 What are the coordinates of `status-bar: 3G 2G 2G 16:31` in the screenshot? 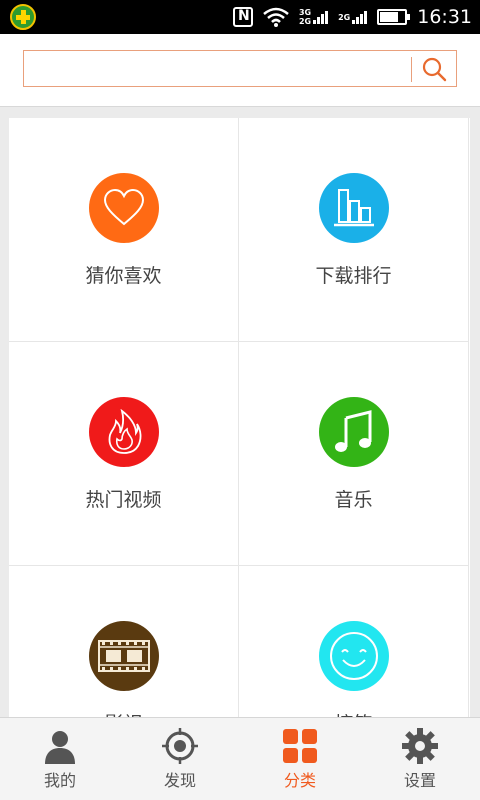 It's located at (240, 17).